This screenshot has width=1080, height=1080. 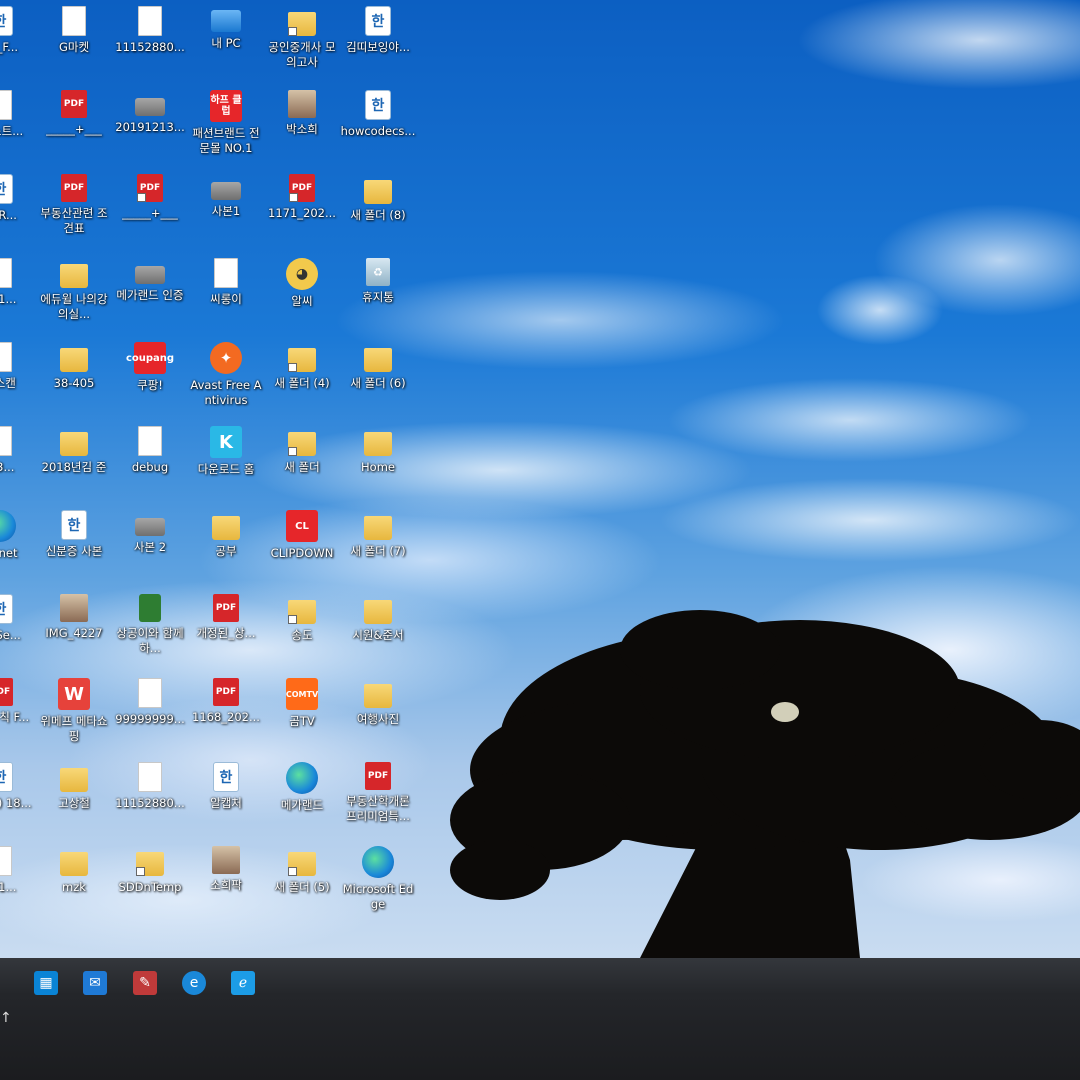 I want to click on desktop-icon-label: Microsoft Edge, so click(x=378, y=896).